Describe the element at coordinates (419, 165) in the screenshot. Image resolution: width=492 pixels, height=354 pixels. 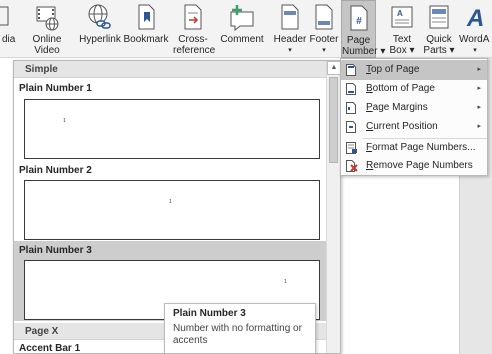
I see `menu-item-label: Remove Page Numbers` at that location.